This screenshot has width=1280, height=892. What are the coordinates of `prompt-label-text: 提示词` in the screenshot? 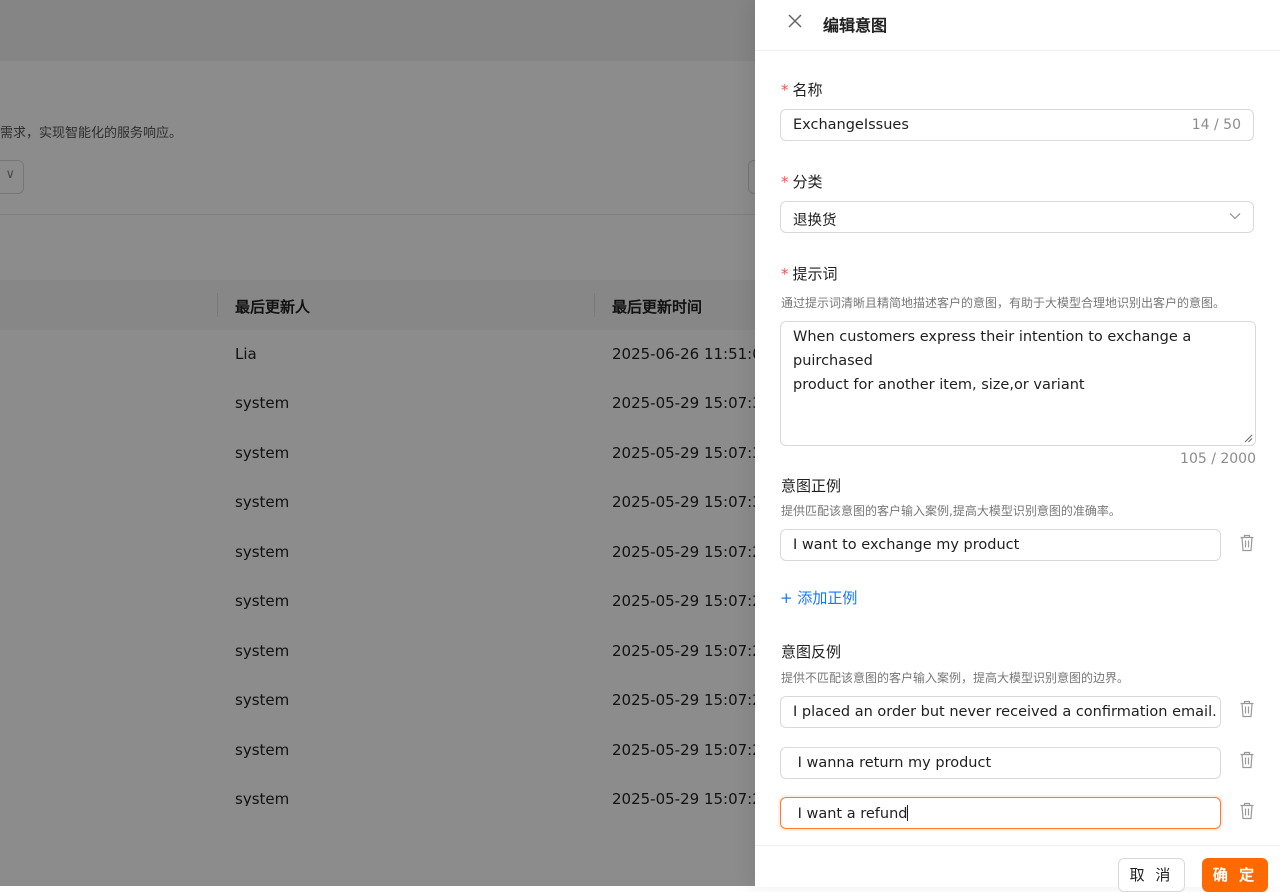 It's located at (815, 274).